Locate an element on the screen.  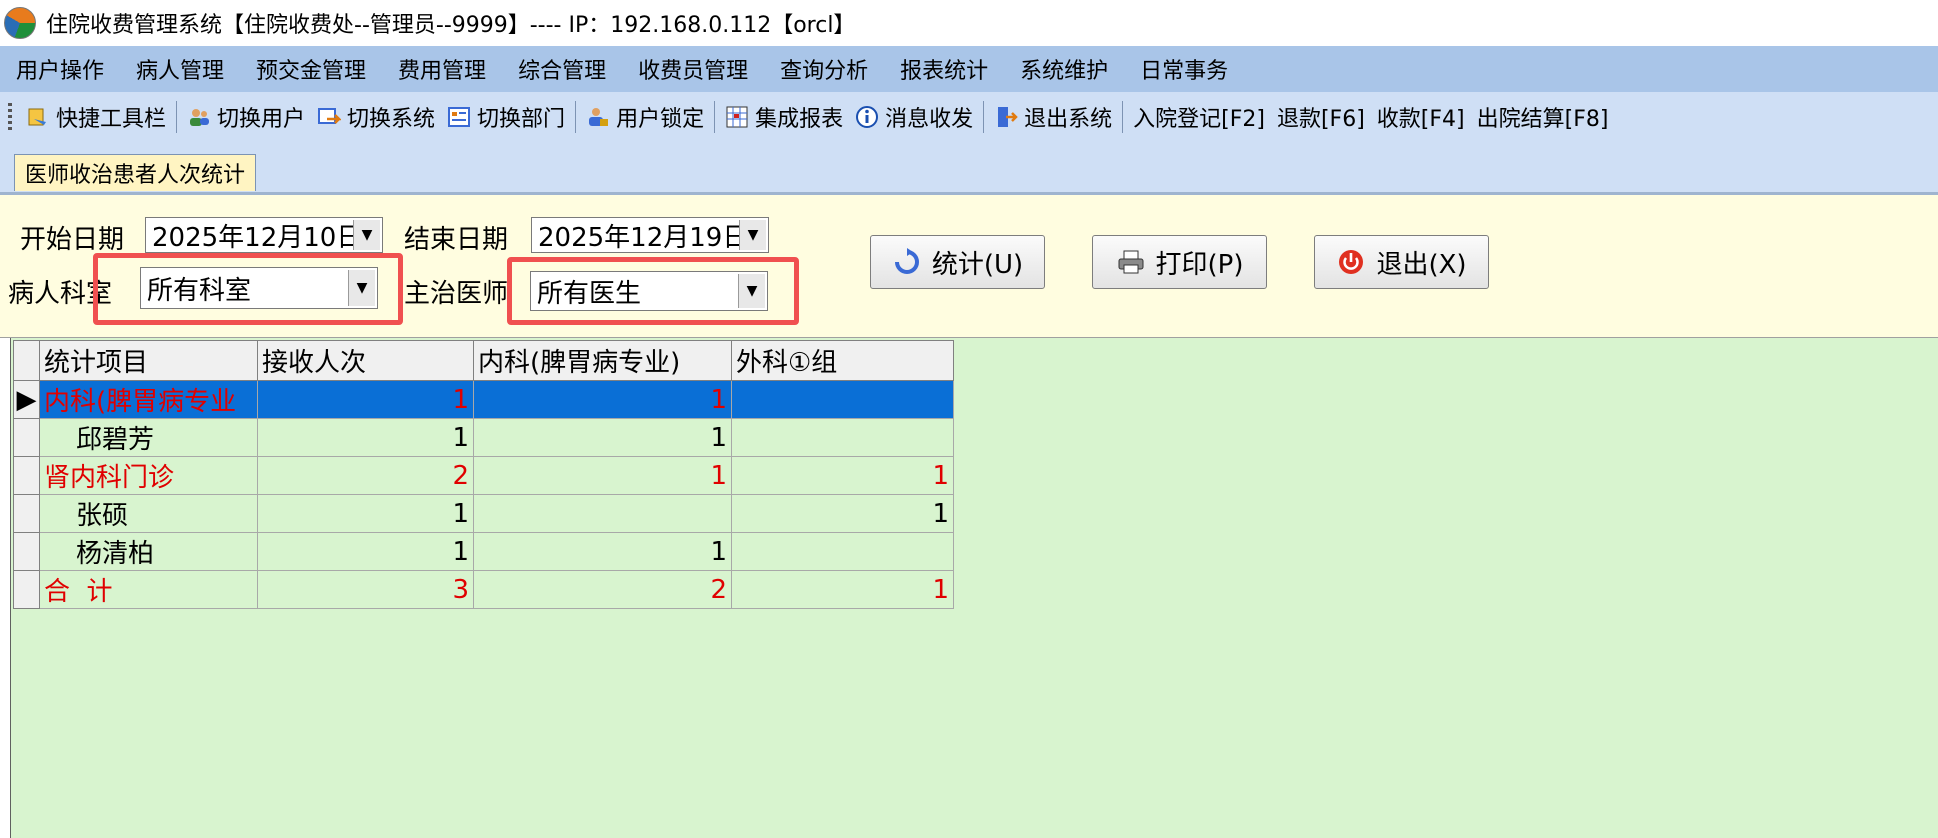
table-cell: 3 is located at coordinates (365, 589).